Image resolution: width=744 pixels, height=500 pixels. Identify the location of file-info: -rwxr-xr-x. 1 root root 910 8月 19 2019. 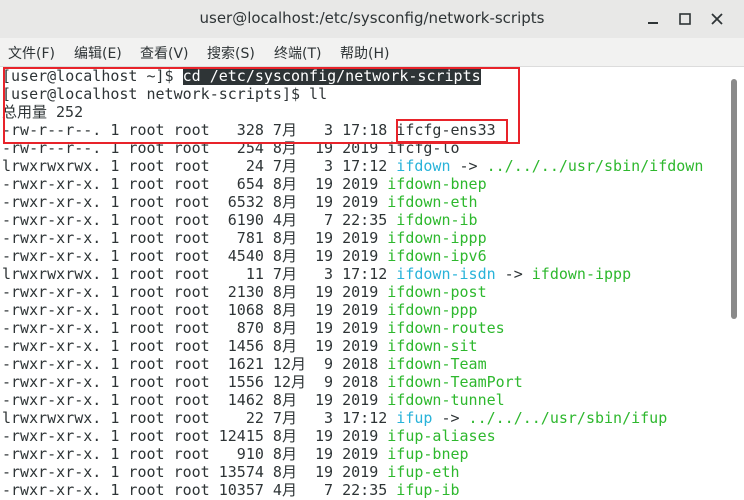
(195, 454).